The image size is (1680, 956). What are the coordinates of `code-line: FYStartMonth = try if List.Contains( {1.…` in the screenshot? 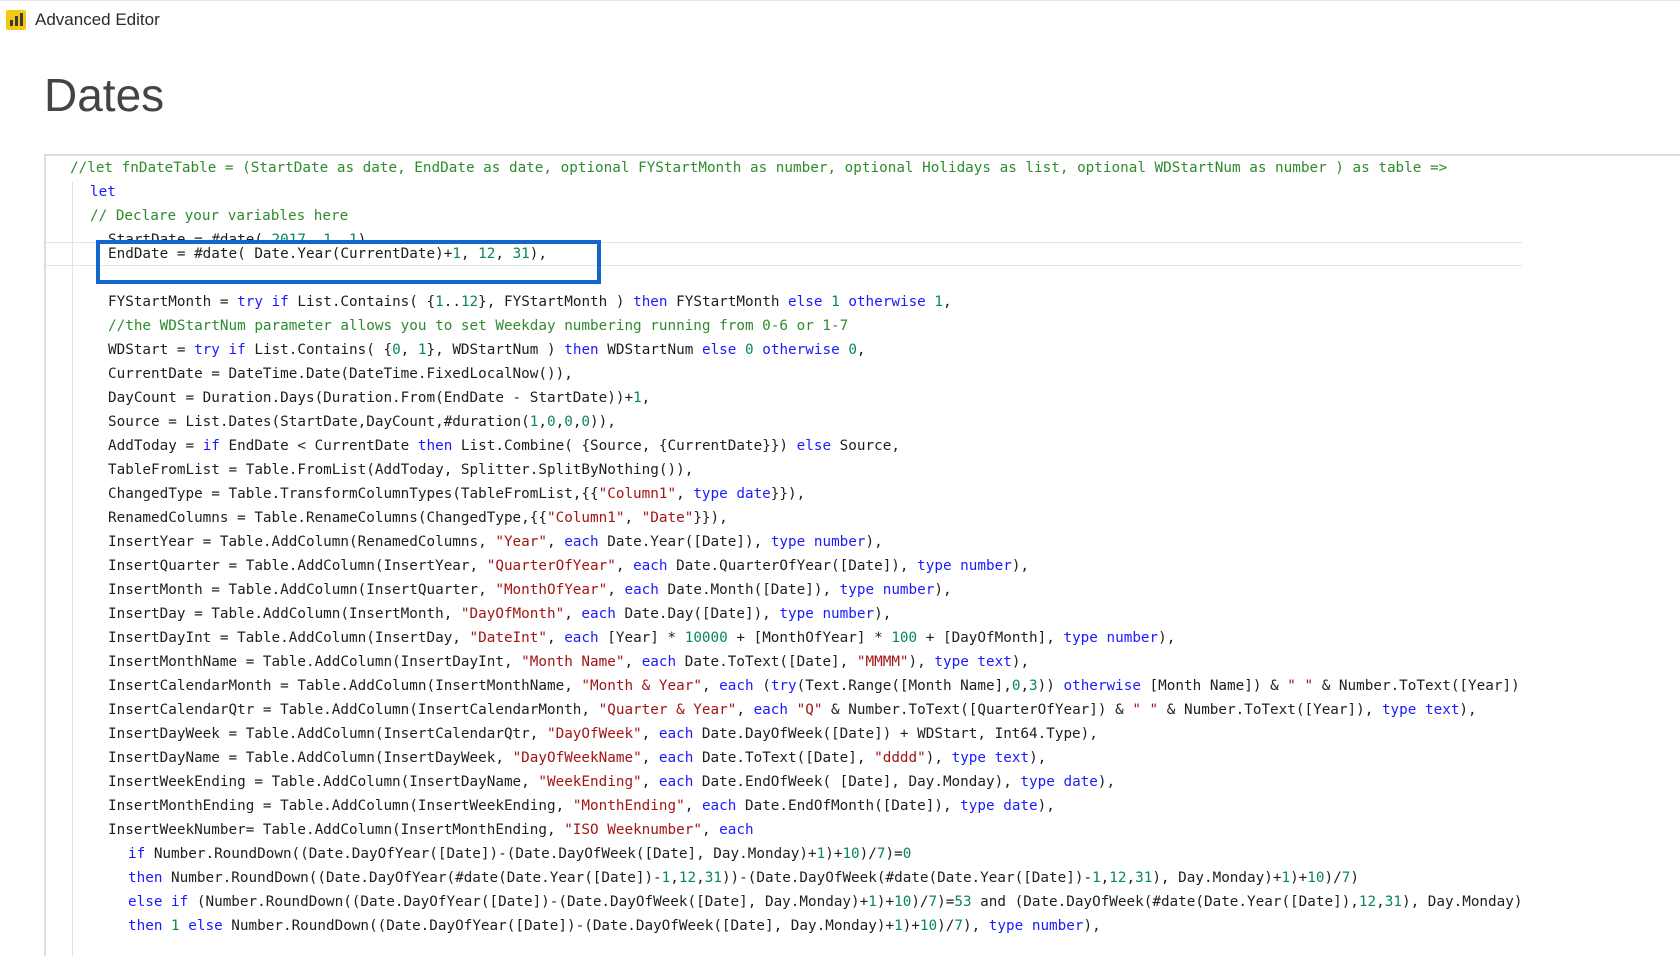 It's located at (784, 302).